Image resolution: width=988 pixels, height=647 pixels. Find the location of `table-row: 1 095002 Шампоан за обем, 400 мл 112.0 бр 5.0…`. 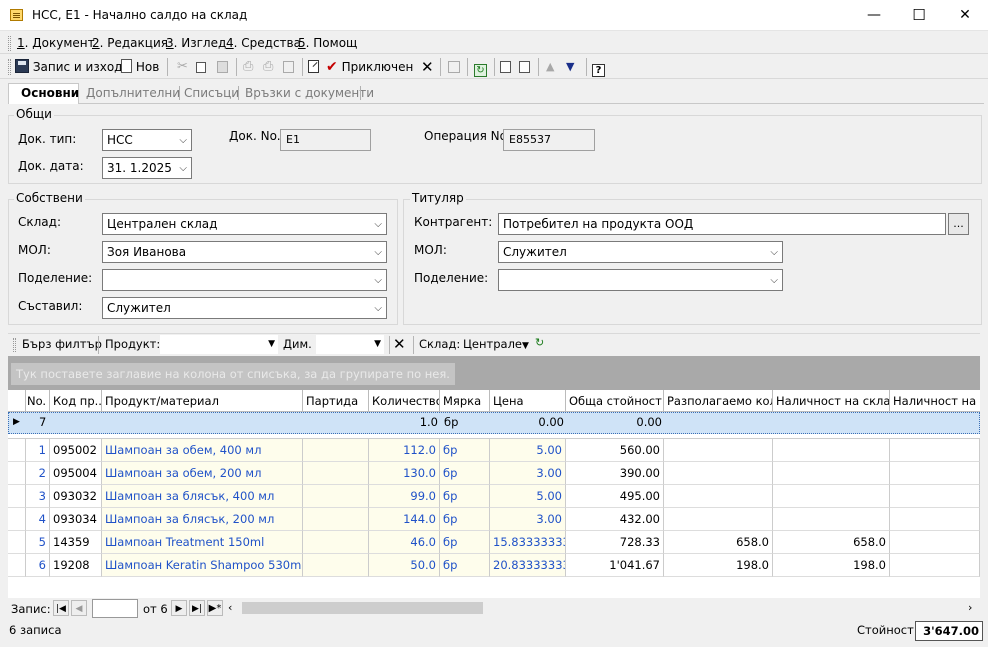

table-row: 1 095002 Шампоан за обем, 400 мл 112.0 бр 5.0… is located at coordinates (494, 450).